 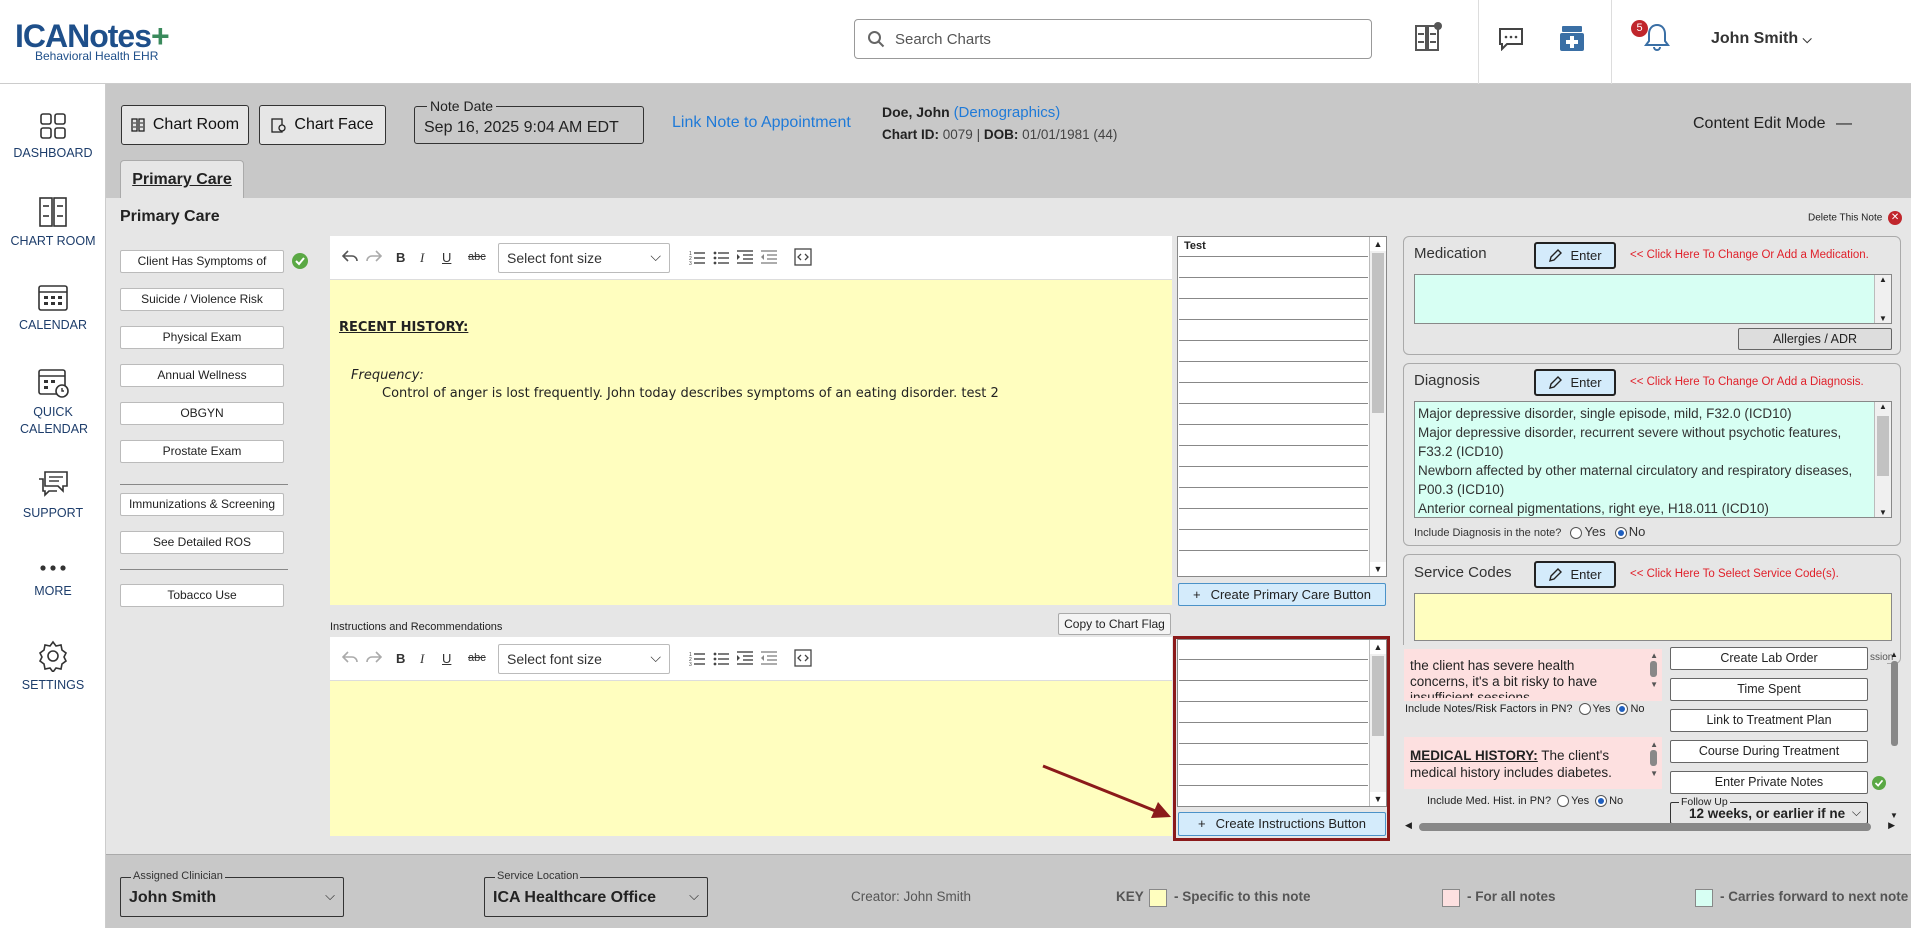 I want to click on chart-id-label: Chart ID:, so click(x=910, y=134).